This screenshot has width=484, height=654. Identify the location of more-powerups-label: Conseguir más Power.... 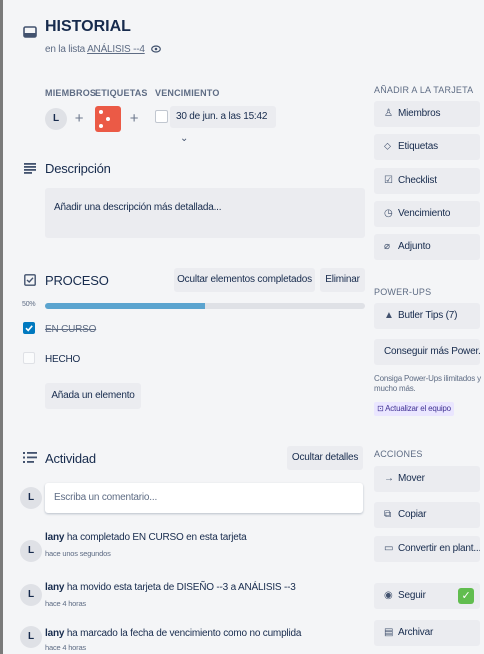
(432, 351).